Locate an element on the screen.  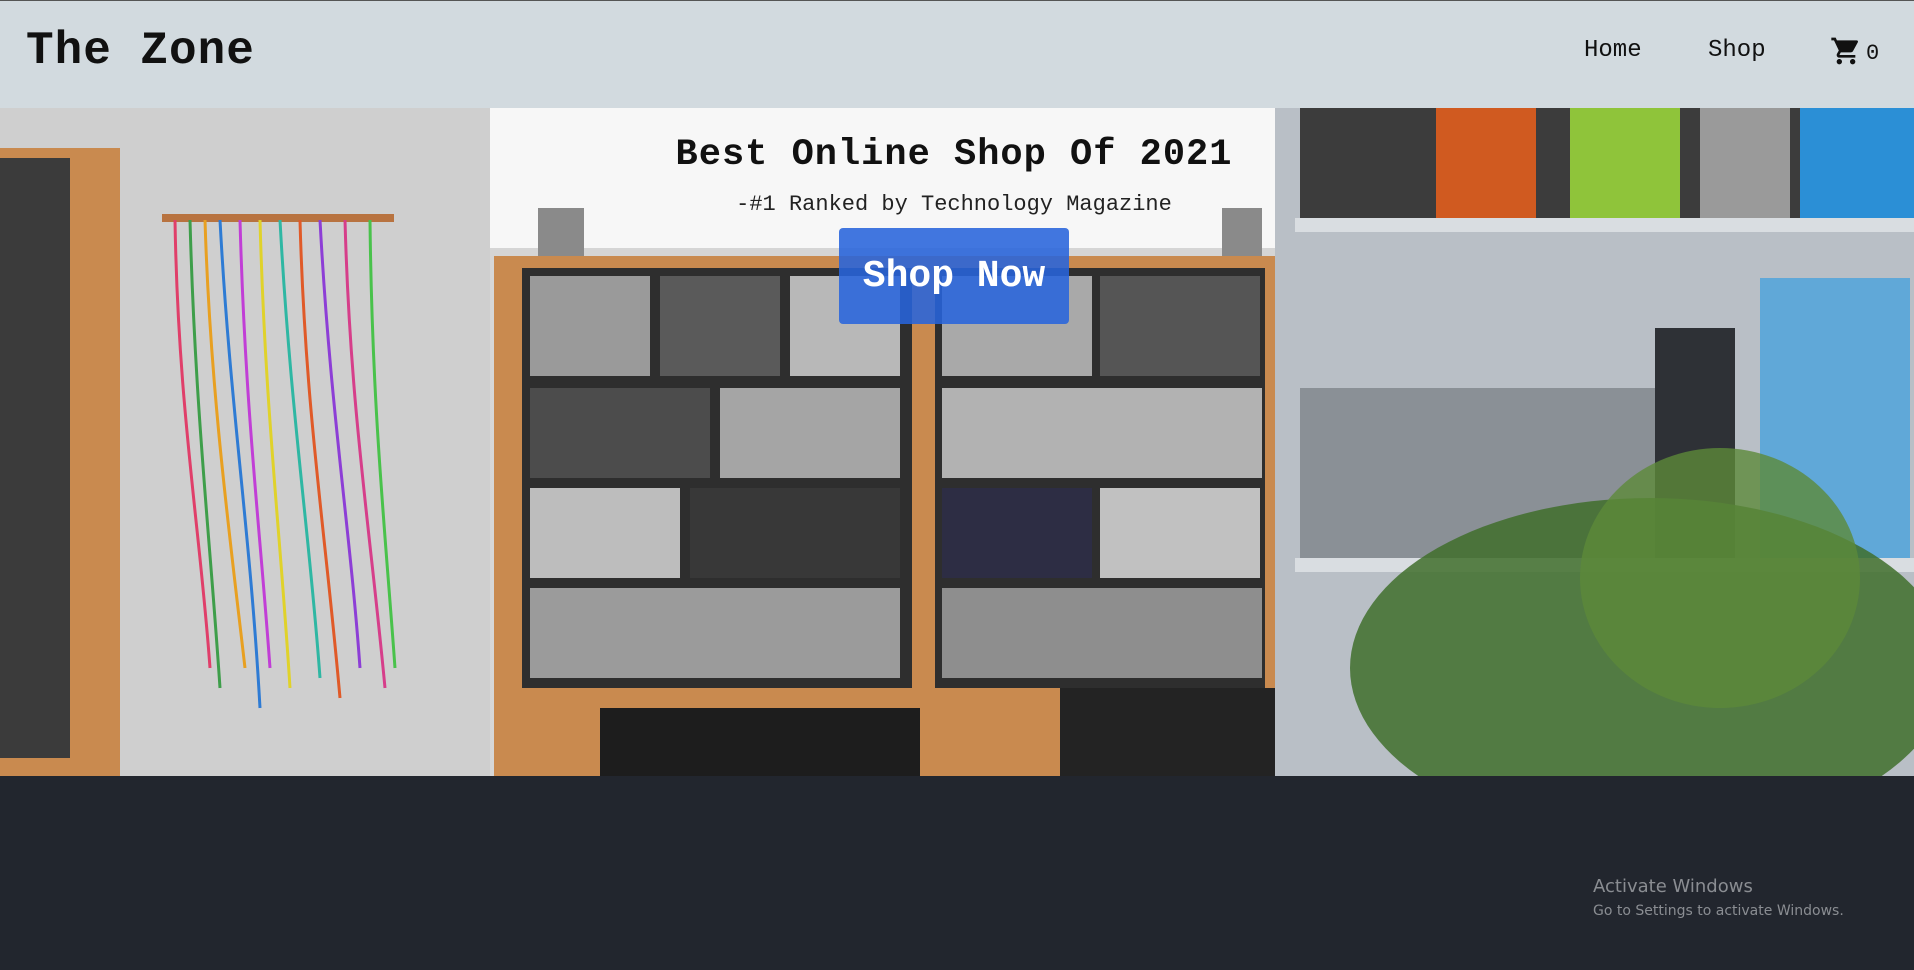
shop-now-button: Shop Now is located at coordinates (954, 276).